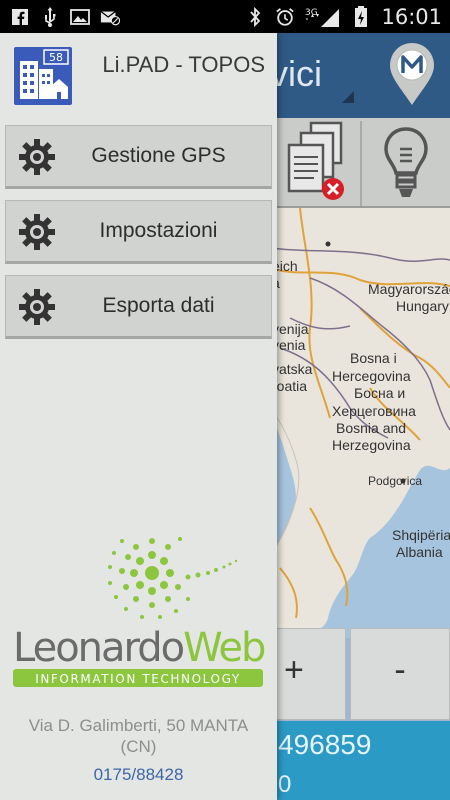 The height and width of the screenshot is (800, 450). What do you see at coordinates (285, 784) in the screenshot?
I see `info-number-2: 0` at bounding box center [285, 784].